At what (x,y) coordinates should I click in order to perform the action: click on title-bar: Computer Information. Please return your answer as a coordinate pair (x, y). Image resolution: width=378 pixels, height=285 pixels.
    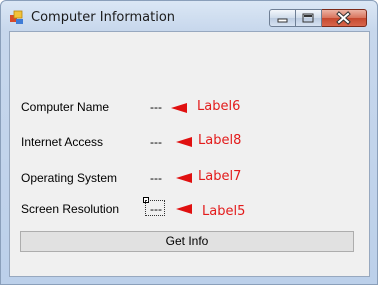
    Looking at the image, I should click on (189, 16).